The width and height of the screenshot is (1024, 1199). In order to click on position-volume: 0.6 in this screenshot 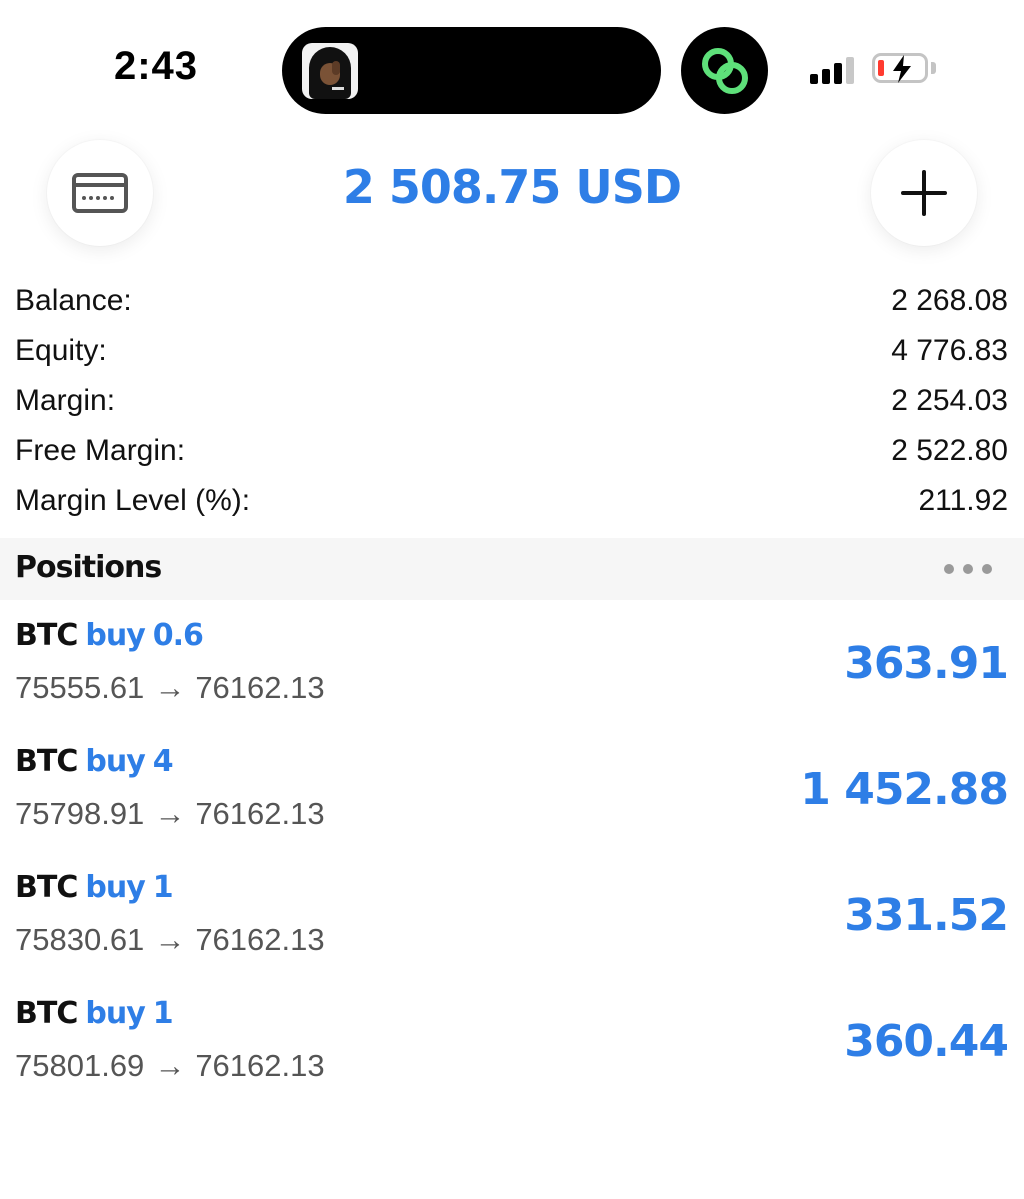, I will do `click(178, 635)`.